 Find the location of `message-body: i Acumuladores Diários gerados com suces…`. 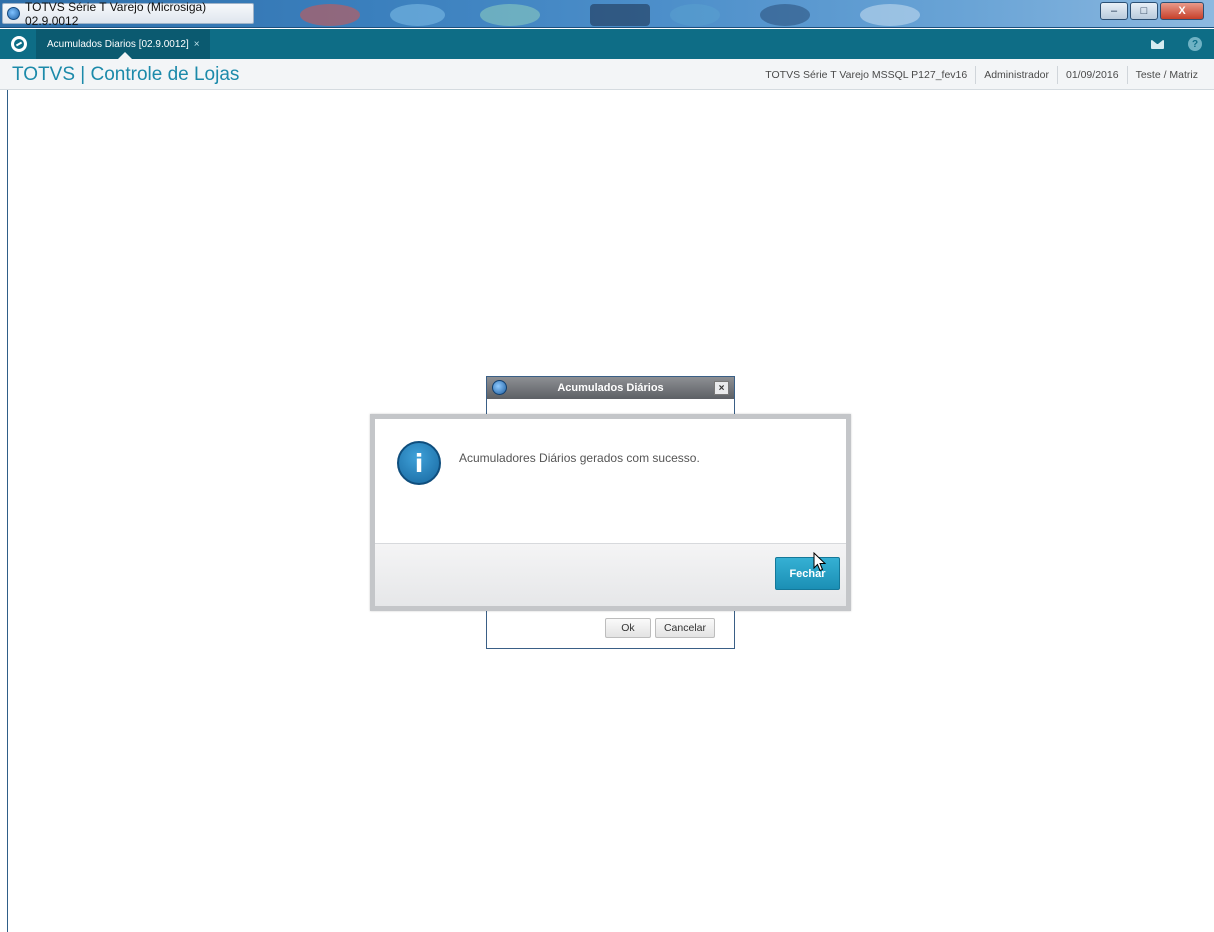

message-body: i Acumuladores Diários gerados com suces… is located at coordinates (610, 481).